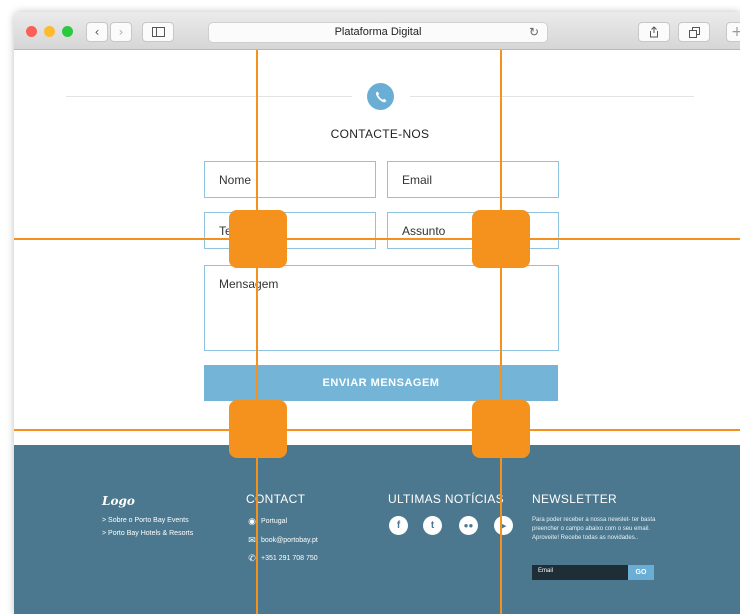 This screenshot has height=614, width=740. I want to click on contact-heading: CONTACT, so click(276, 499).